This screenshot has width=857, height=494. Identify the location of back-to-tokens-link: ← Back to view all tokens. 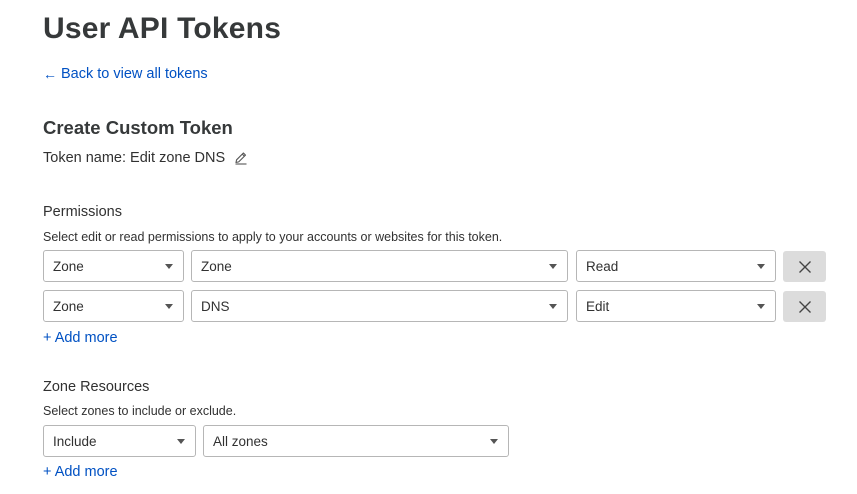
(125, 74).